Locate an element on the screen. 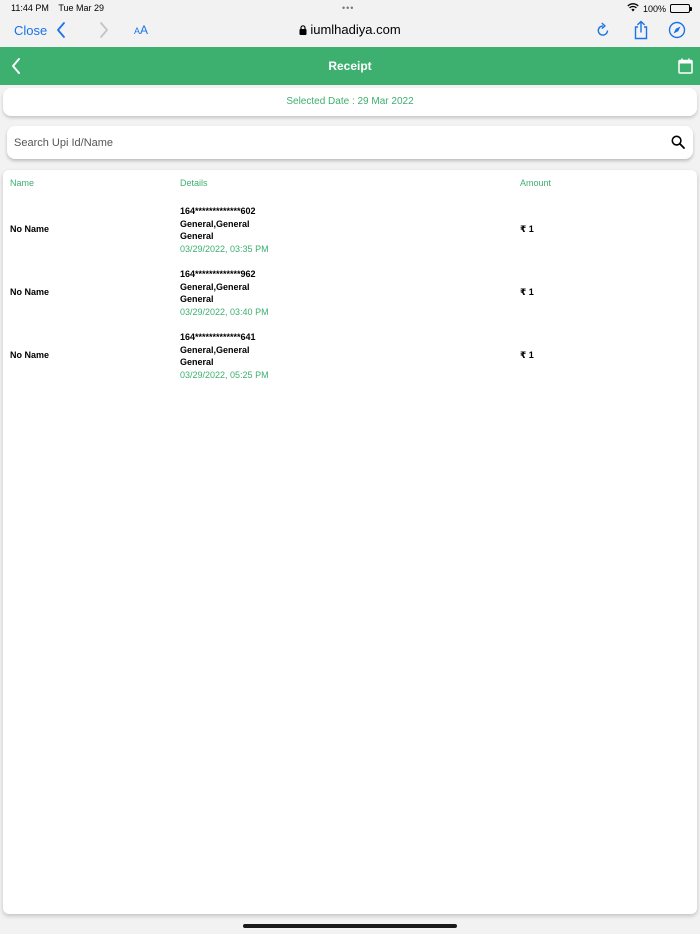  column-header-details: Details is located at coordinates (194, 183).